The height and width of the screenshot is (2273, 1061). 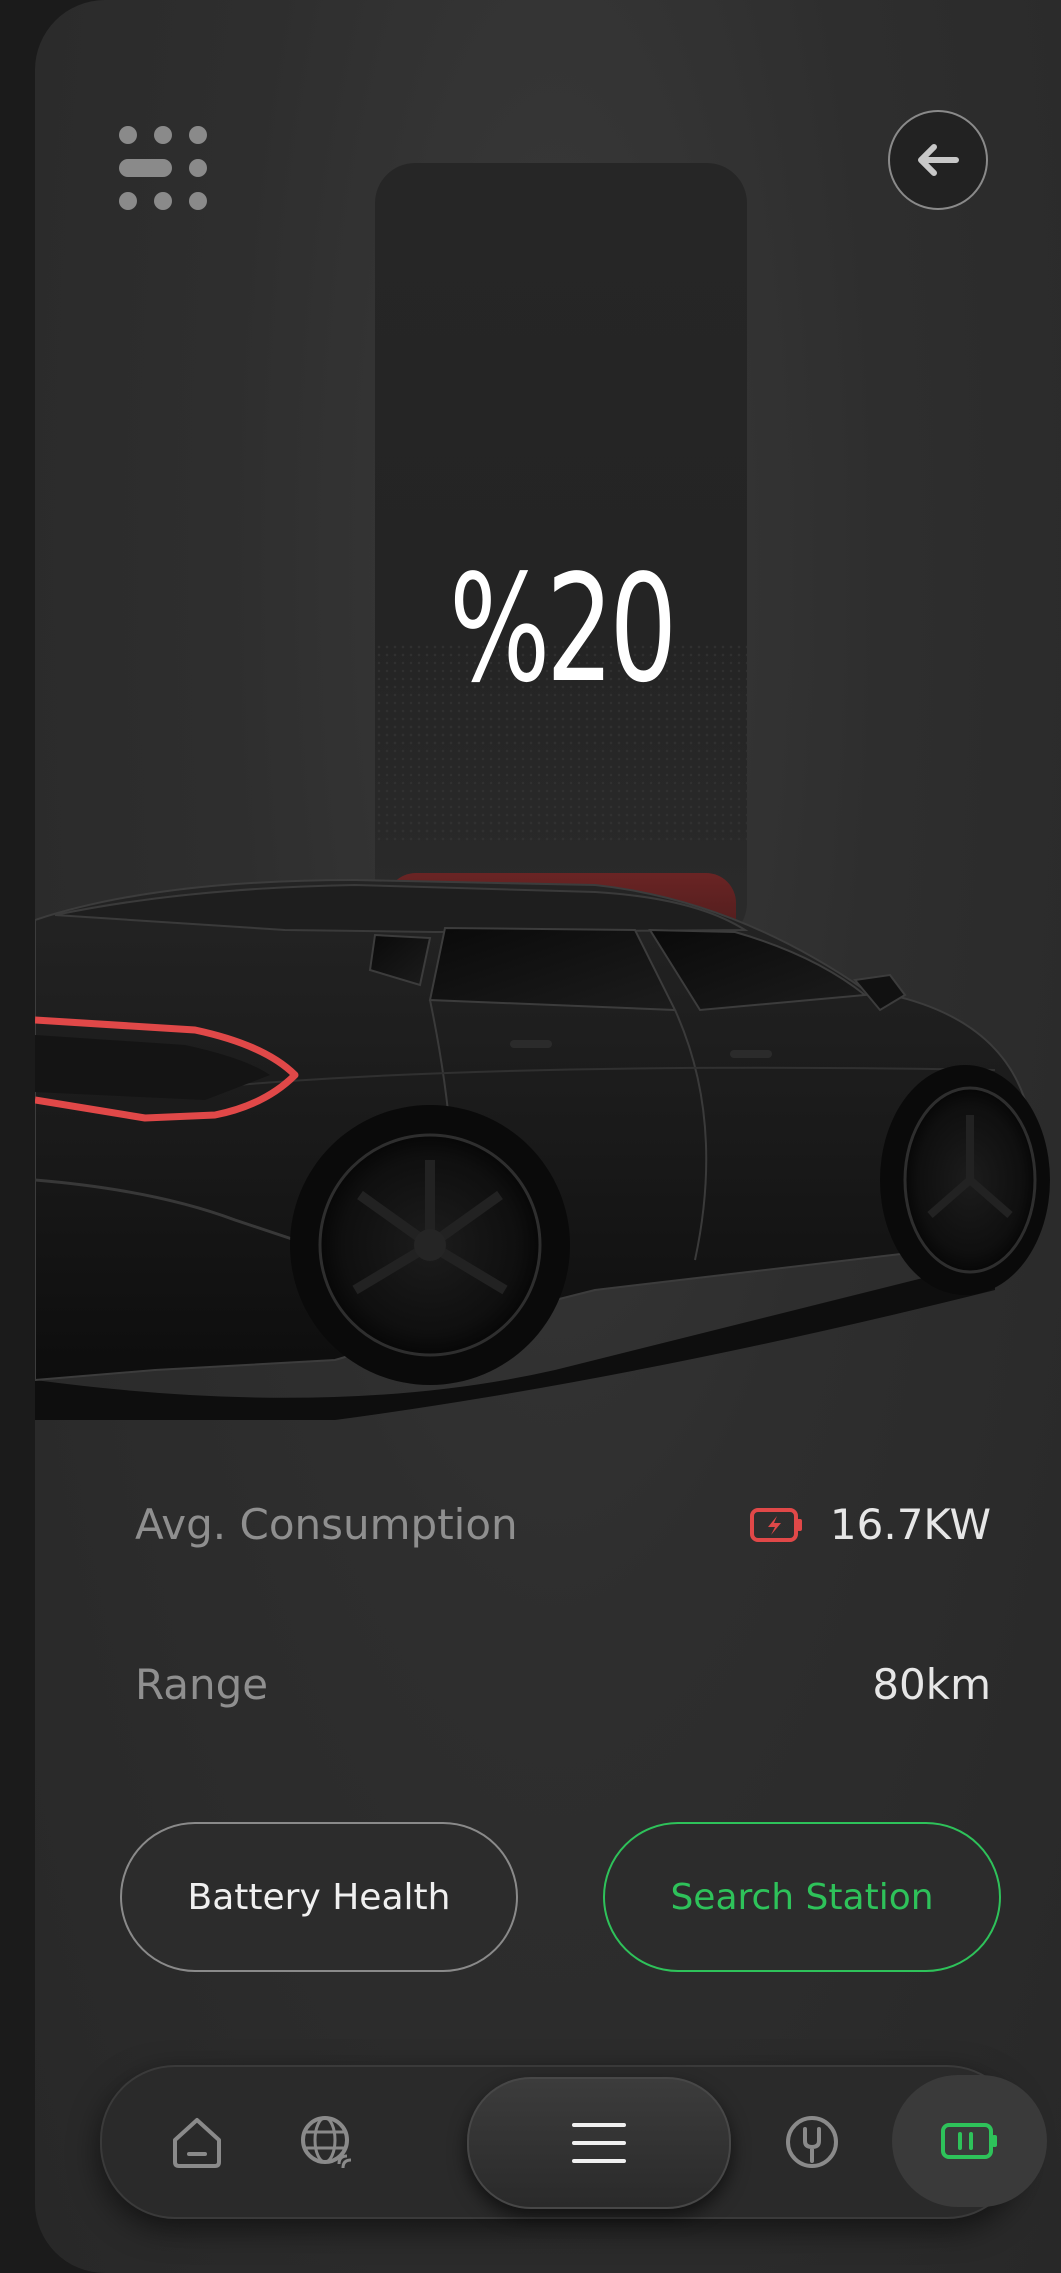 What do you see at coordinates (910, 1524) in the screenshot?
I see `stat-value: 16.7KW` at bounding box center [910, 1524].